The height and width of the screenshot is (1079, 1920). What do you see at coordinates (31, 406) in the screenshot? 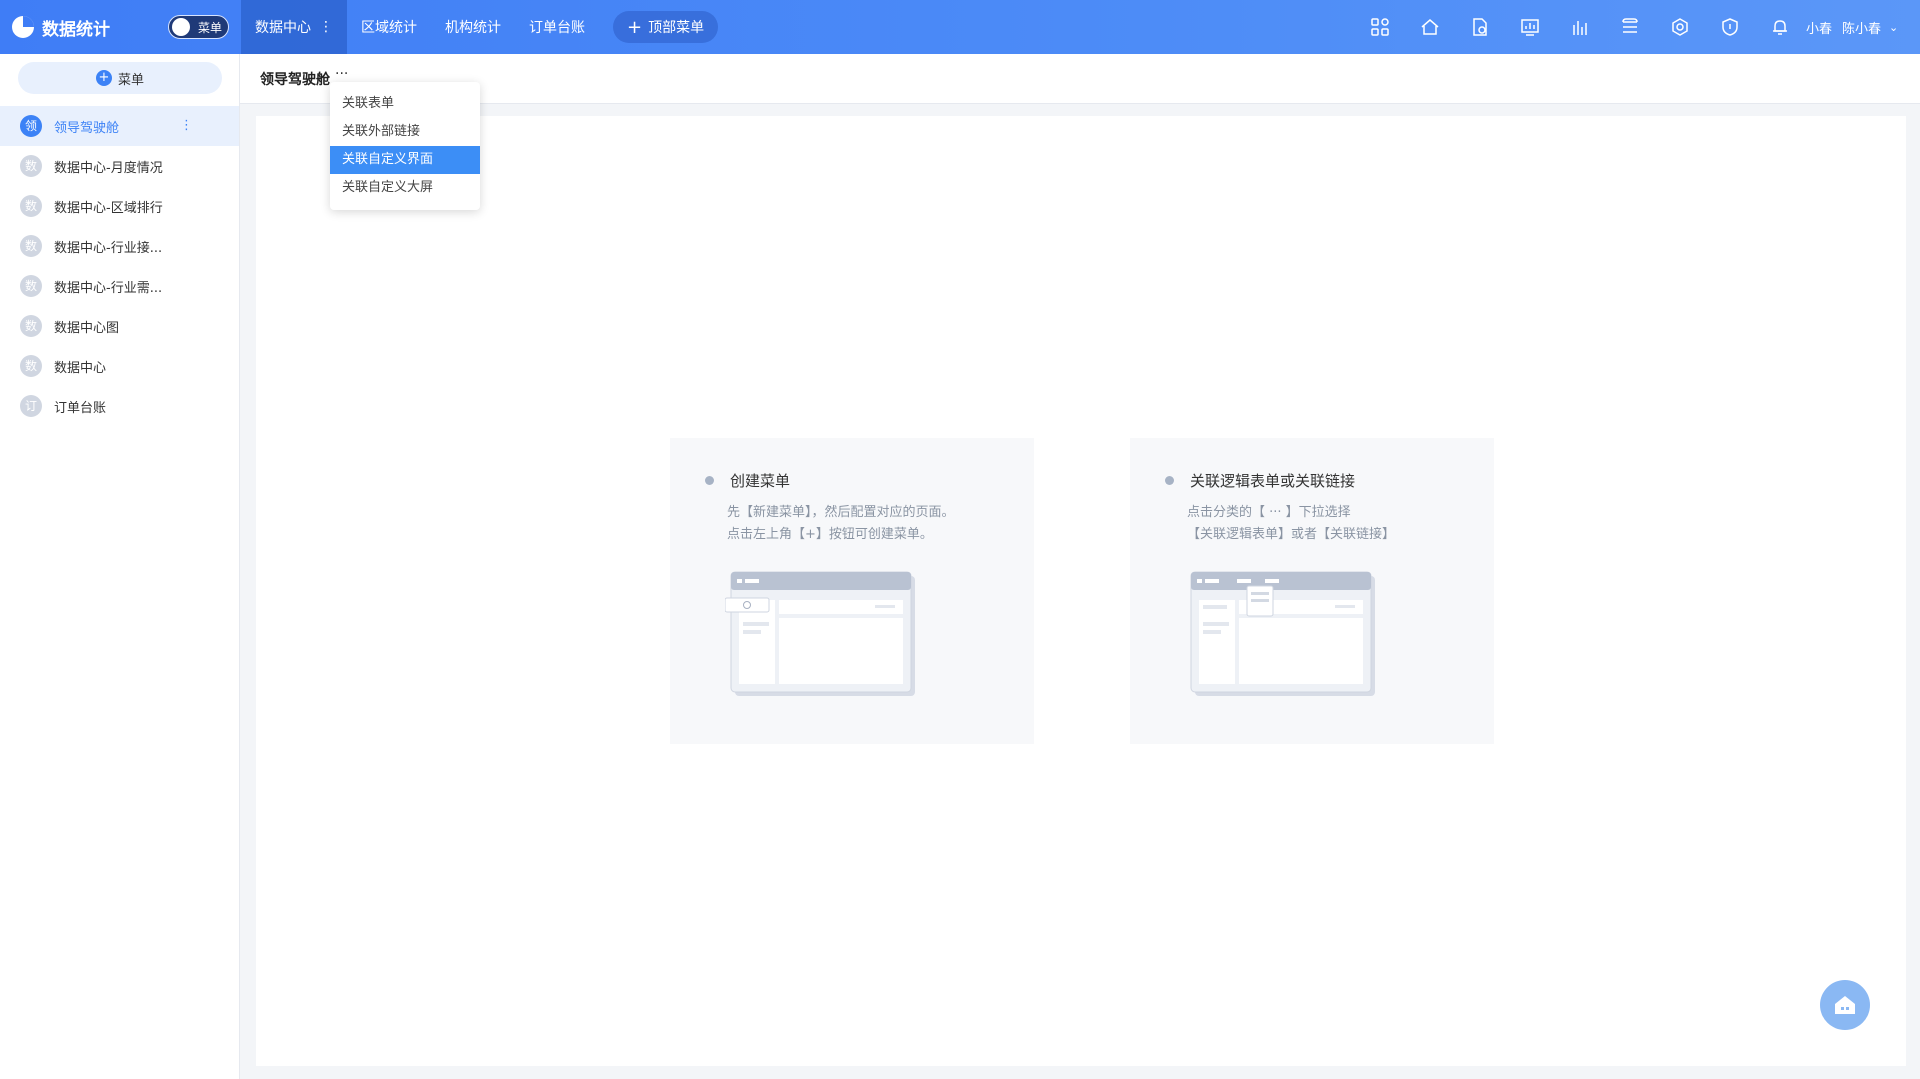
I see `menu-badge-icon: 订` at bounding box center [31, 406].